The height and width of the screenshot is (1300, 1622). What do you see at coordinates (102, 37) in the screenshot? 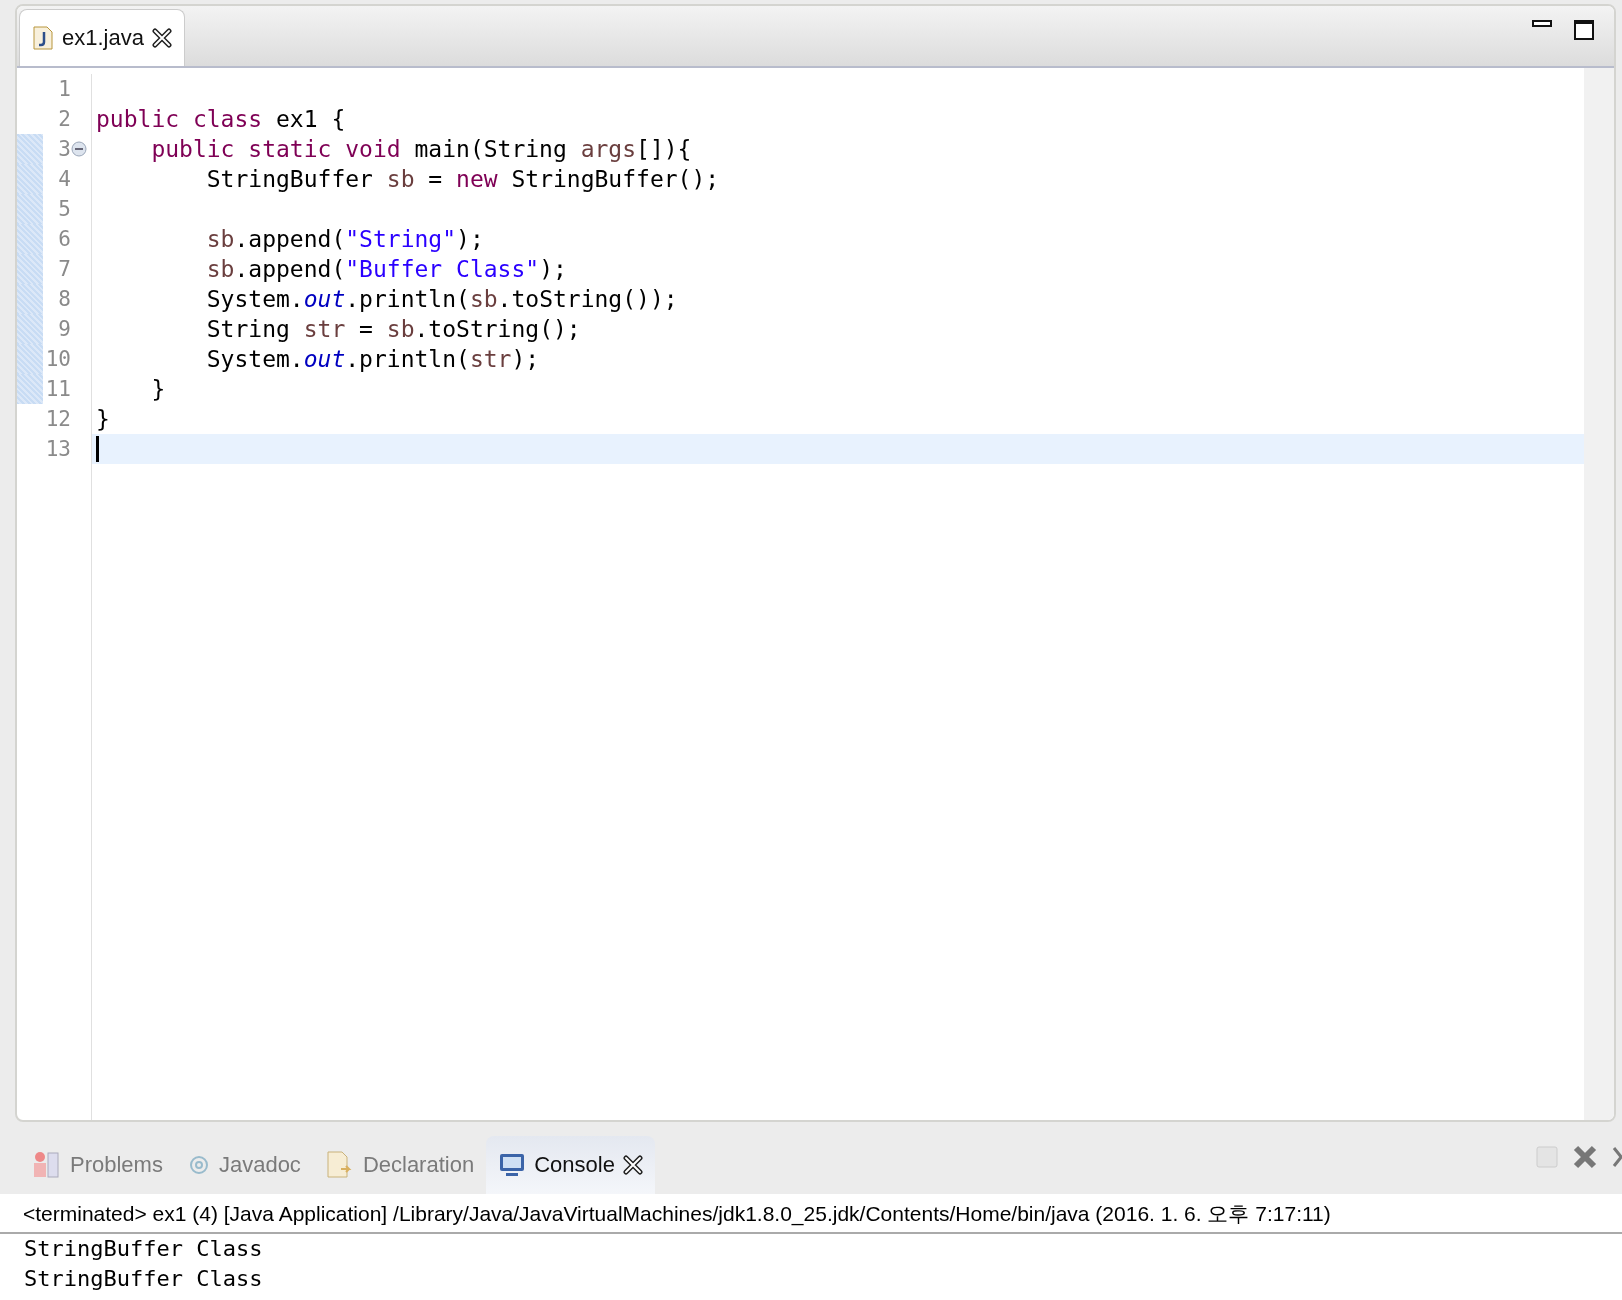
I see `editor-tab: ex1.java` at bounding box center [102, 37].